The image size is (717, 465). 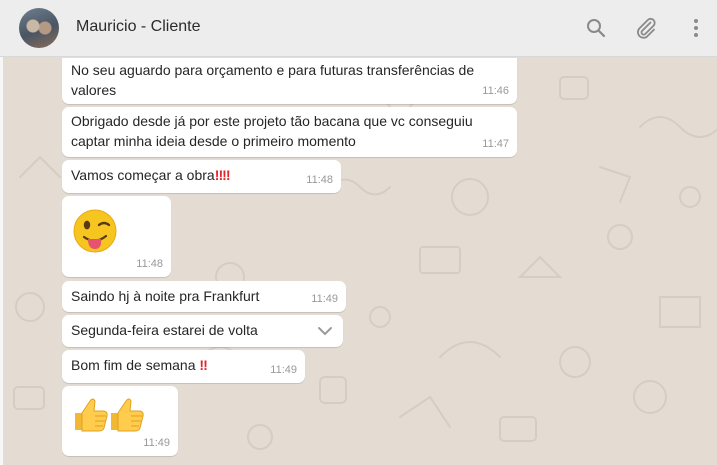 I want to click on message-text: Segunda-feira estarei de volta, so click(x=164, y=330).